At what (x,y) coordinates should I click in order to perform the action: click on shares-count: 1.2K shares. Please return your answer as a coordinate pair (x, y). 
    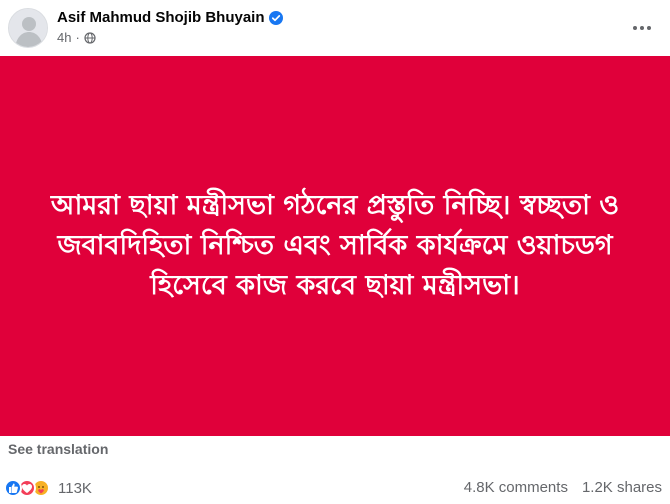
    Looking at the image, I should click on (622, 487).